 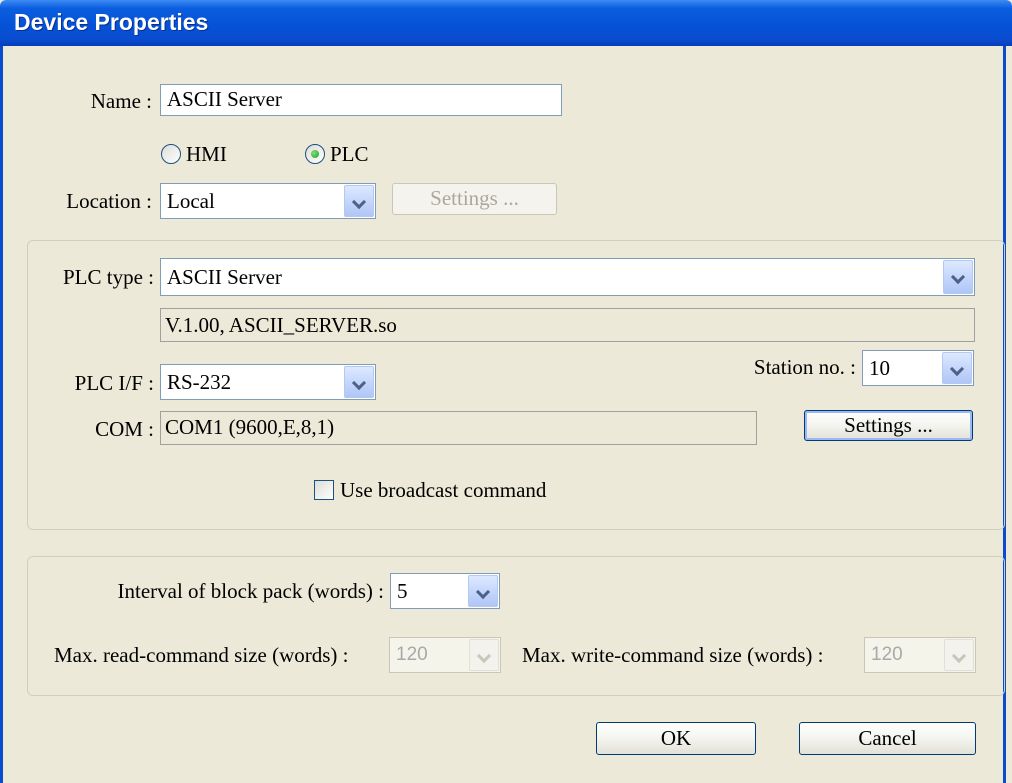 I want to click on max-read-select: 120, so click(x=445, y=655).